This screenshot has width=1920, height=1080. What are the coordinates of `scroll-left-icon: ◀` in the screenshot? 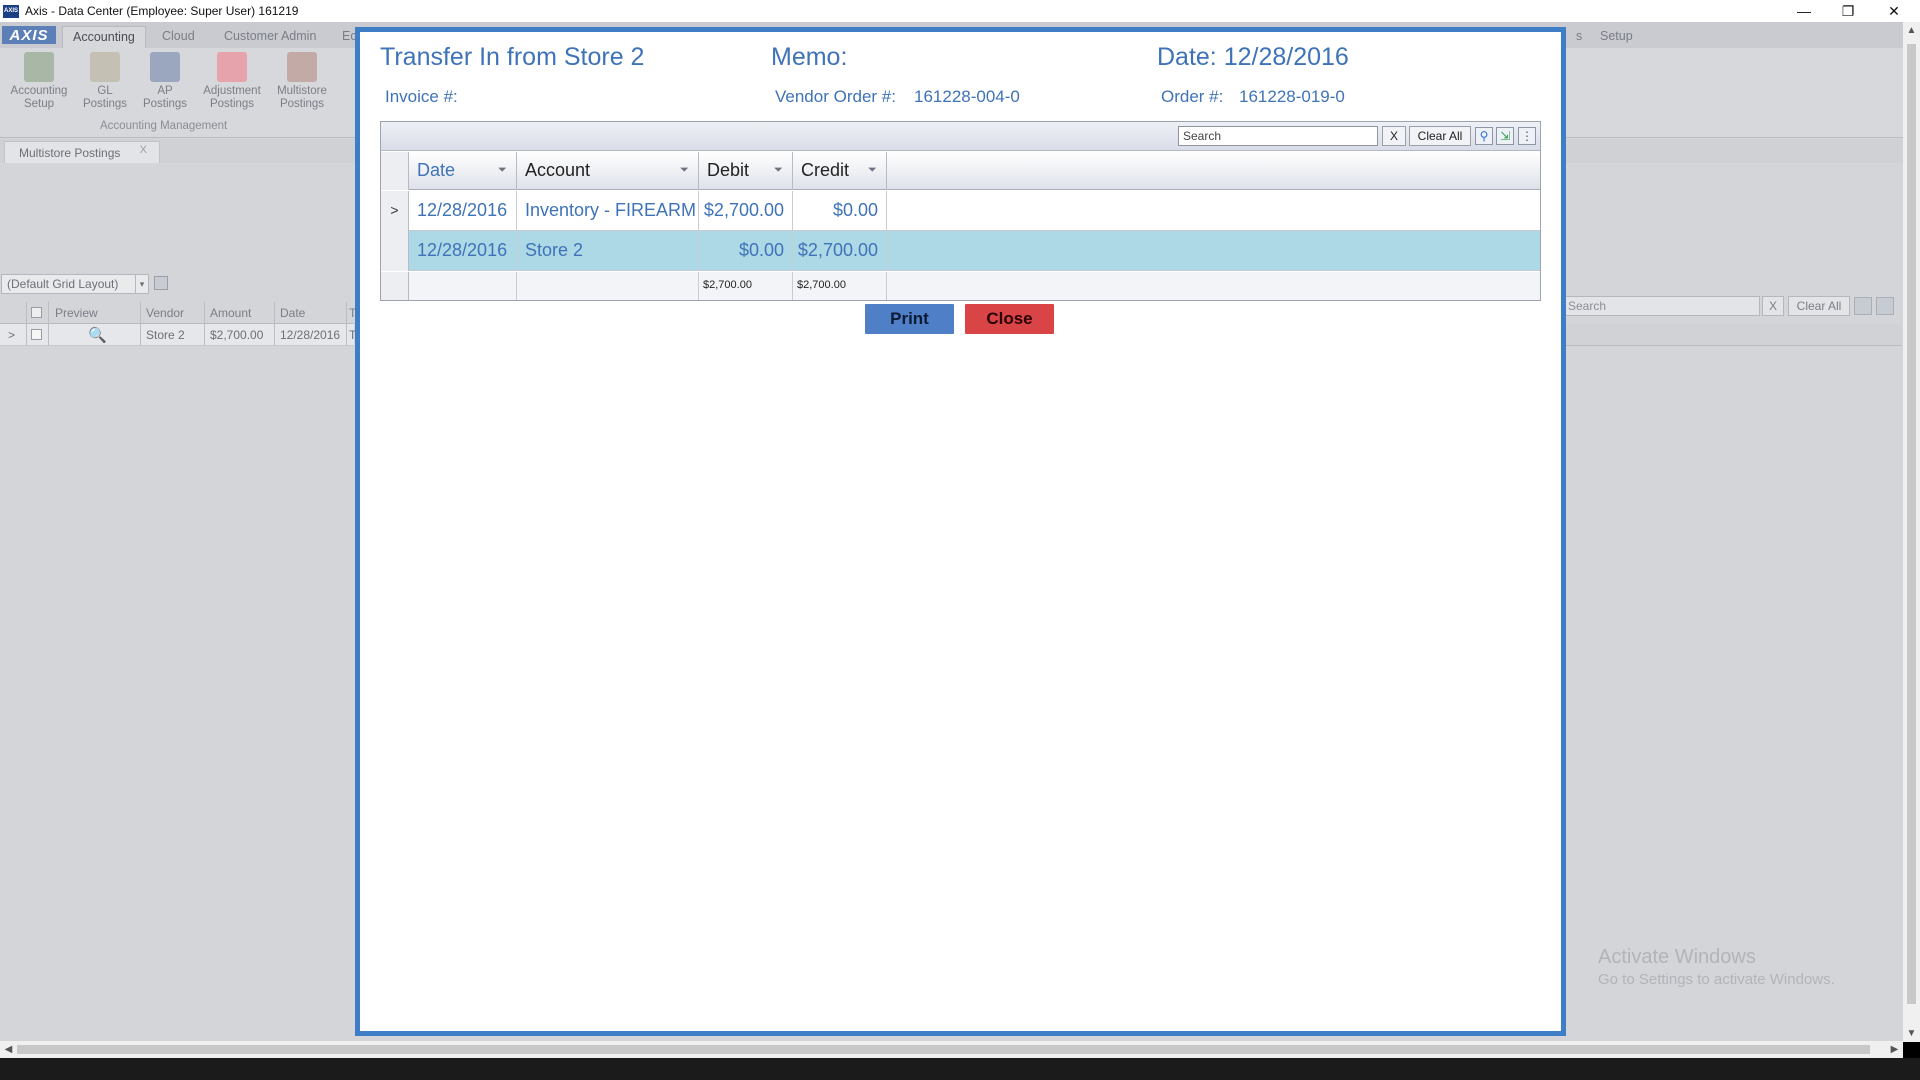 It's located at (8, 1049).